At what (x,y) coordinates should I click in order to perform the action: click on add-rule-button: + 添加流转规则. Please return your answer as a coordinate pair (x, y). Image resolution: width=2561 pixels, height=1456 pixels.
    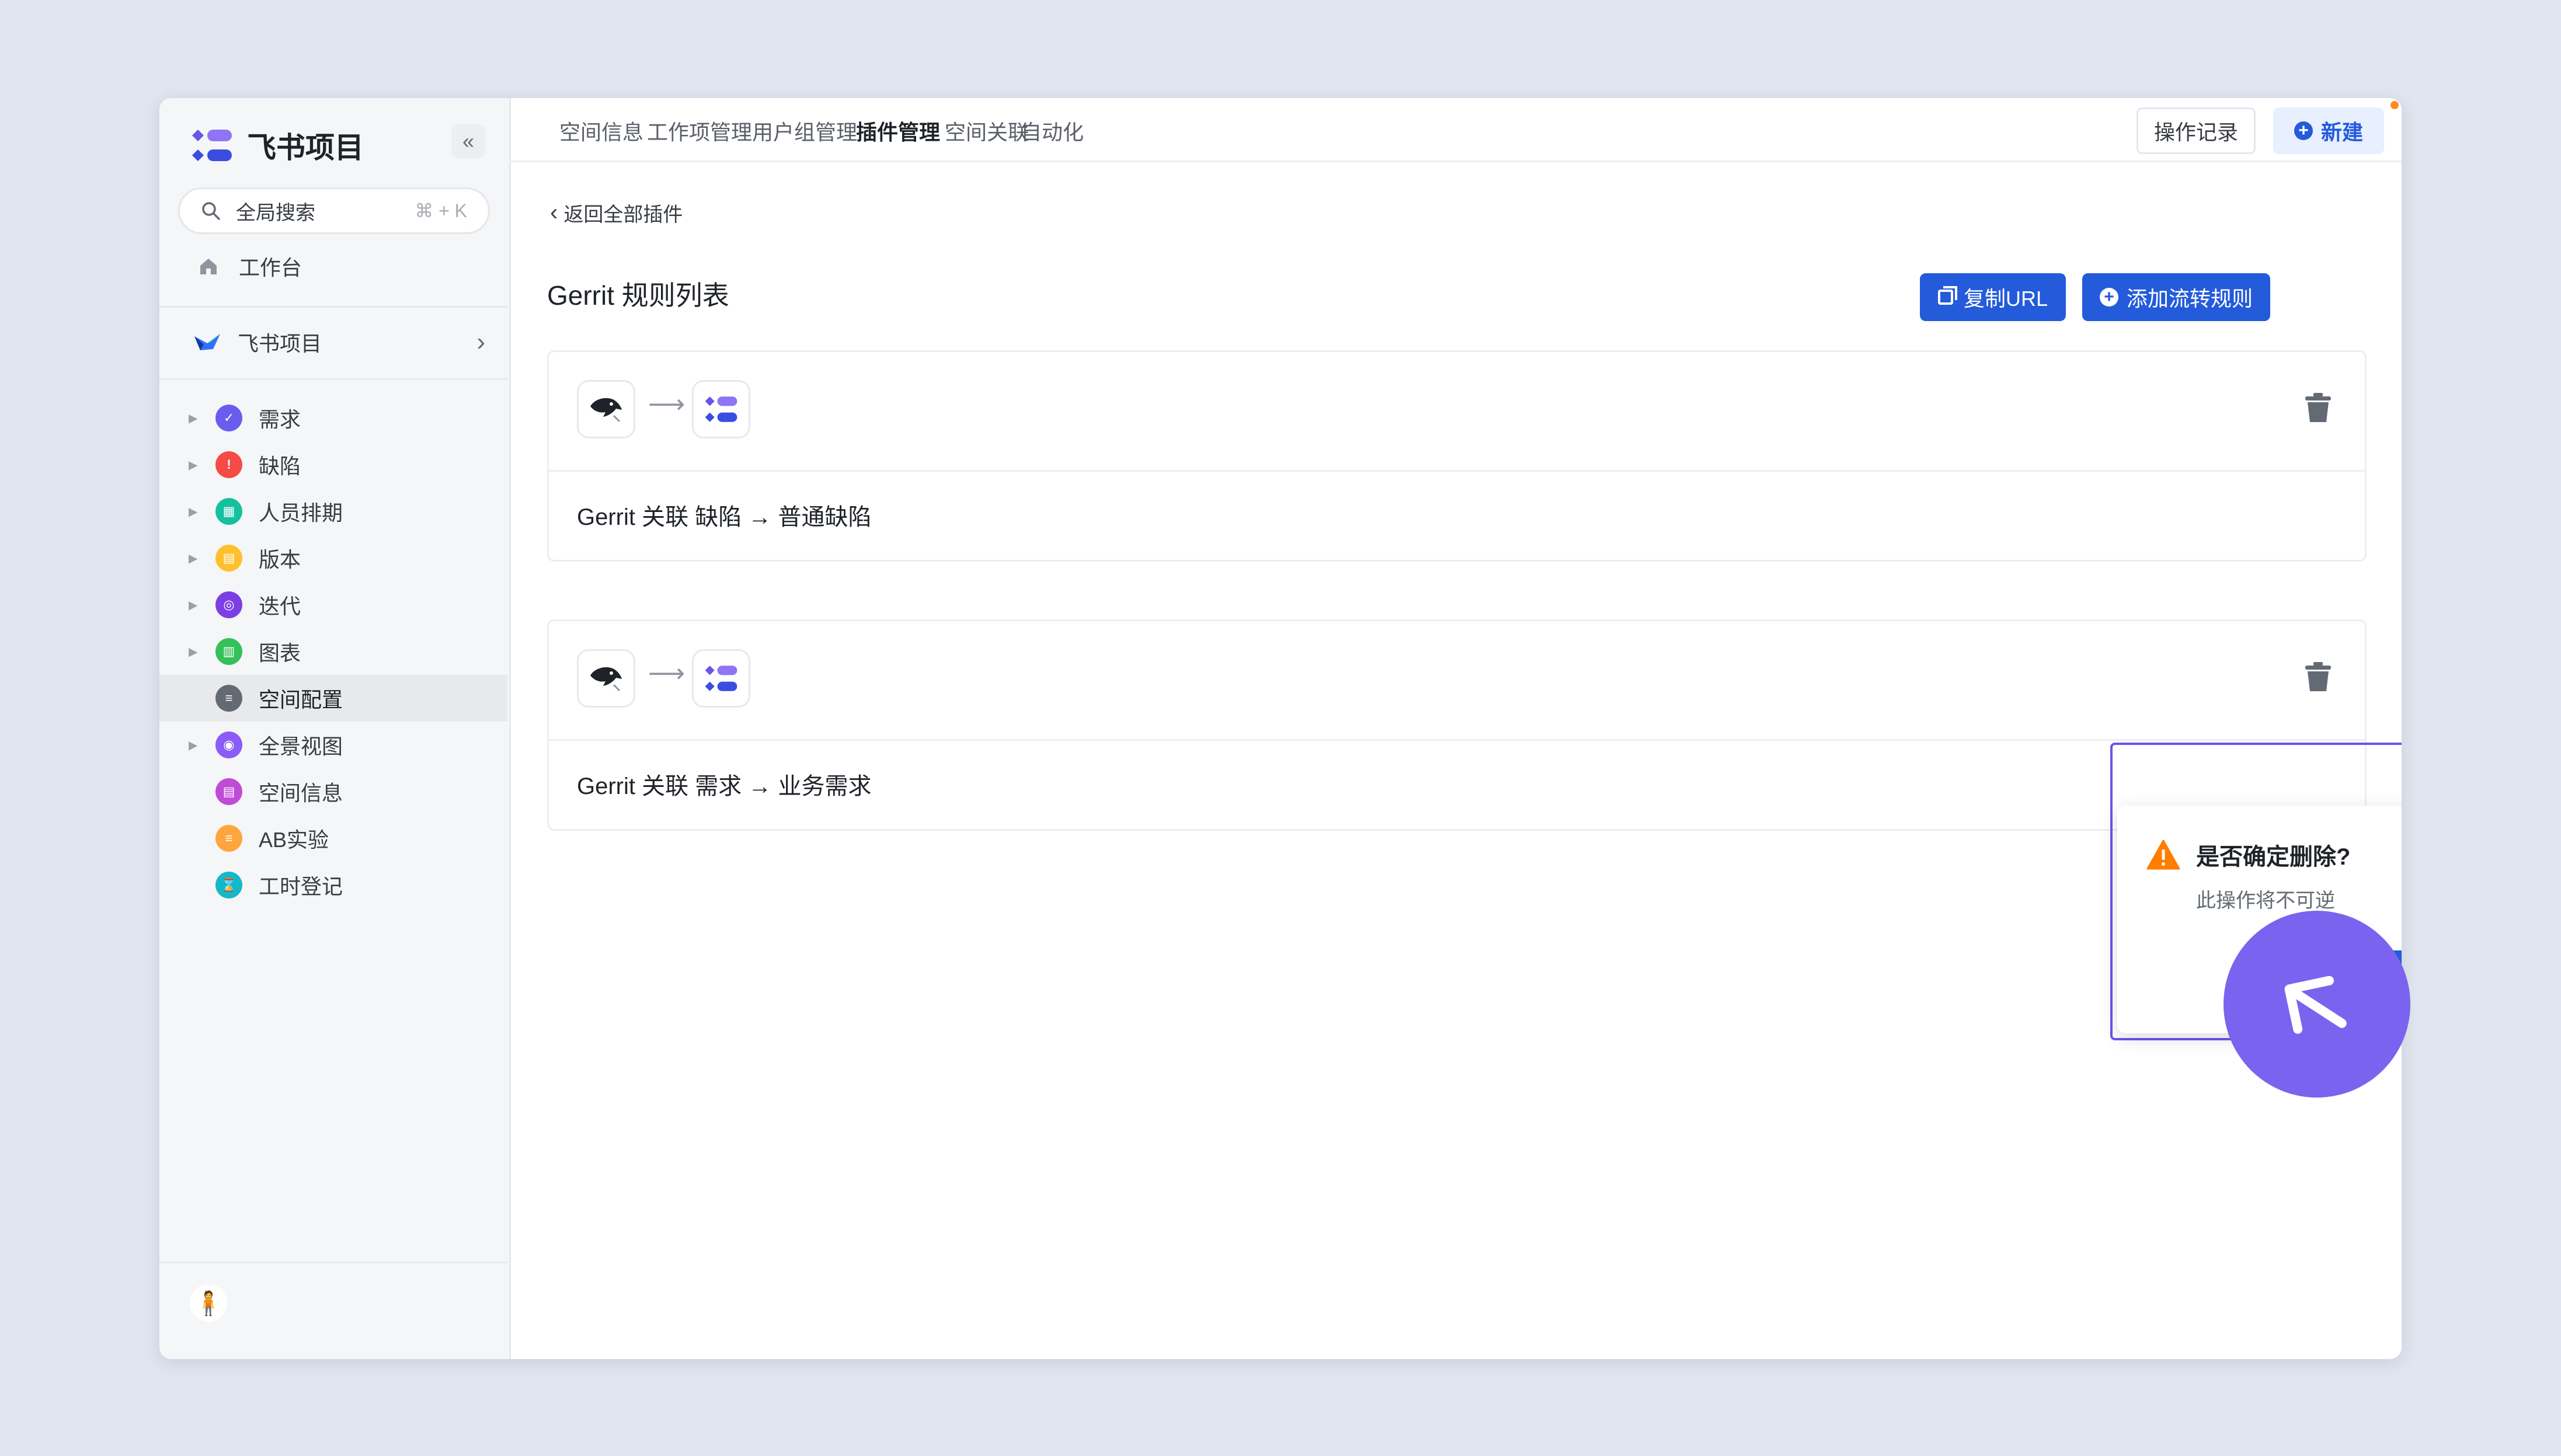
    Looking at the image, I should click on (2176, 297).